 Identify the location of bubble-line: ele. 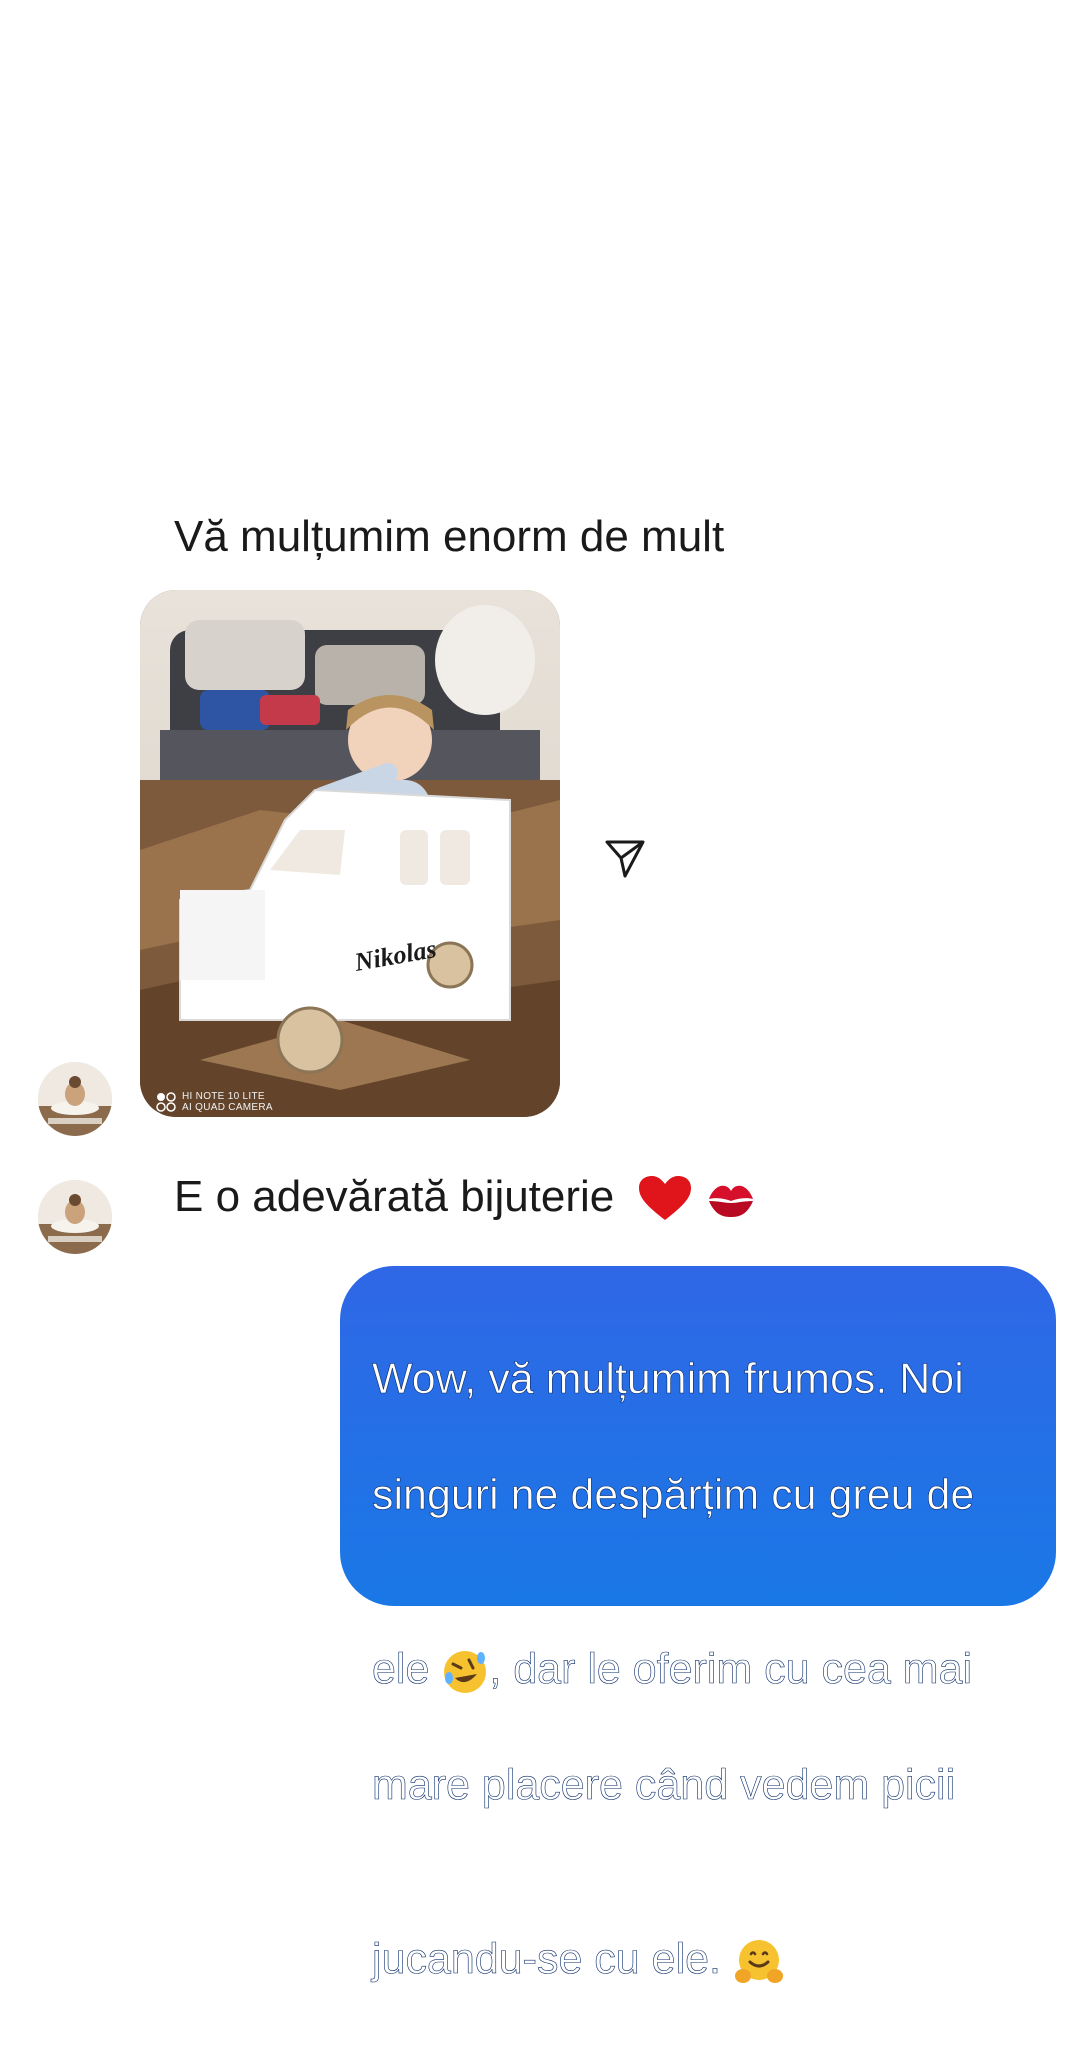
(407, 1669).